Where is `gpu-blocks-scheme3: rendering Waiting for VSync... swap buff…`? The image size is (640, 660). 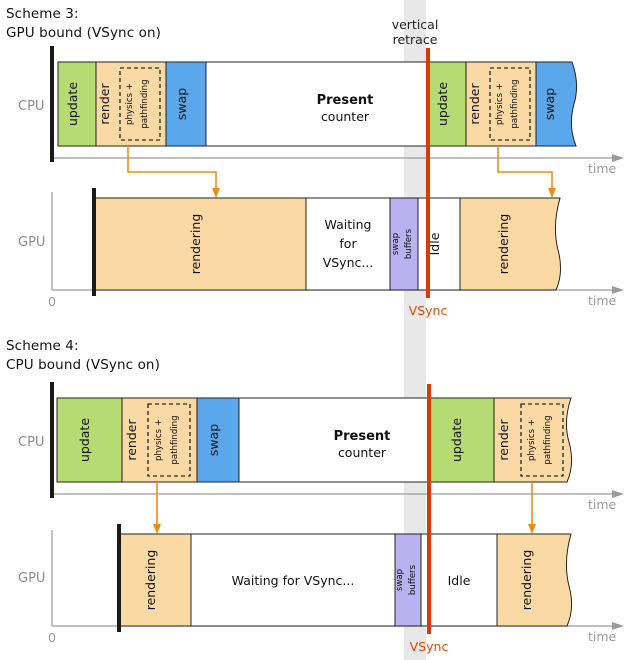 gpu-blocks-scheme3: rendering Waiting for VSync... swap buff… is located at coordinates (327, 244).